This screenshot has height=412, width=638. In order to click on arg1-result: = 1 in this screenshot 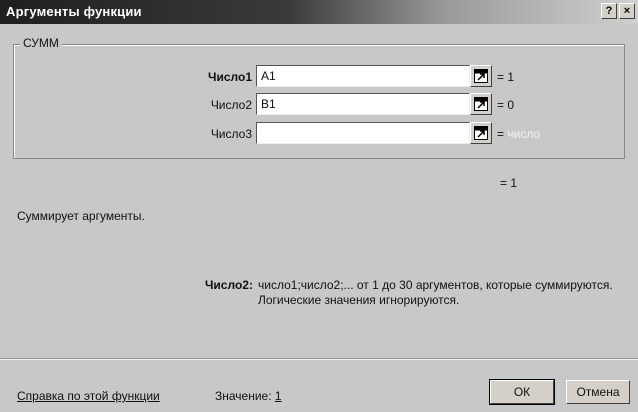, I will do `click(506, 77)`.